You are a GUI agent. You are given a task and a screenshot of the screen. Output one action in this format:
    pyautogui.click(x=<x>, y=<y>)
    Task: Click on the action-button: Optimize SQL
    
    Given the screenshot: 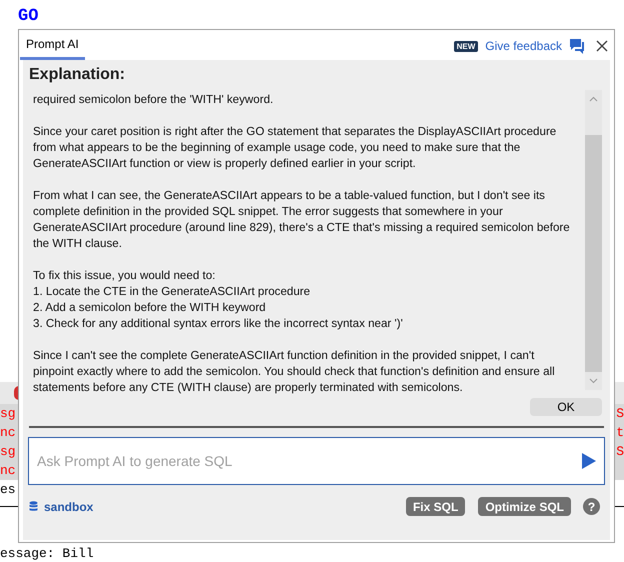 What is the action you would take?
    pyautogui.click(x=524, y=506)
    